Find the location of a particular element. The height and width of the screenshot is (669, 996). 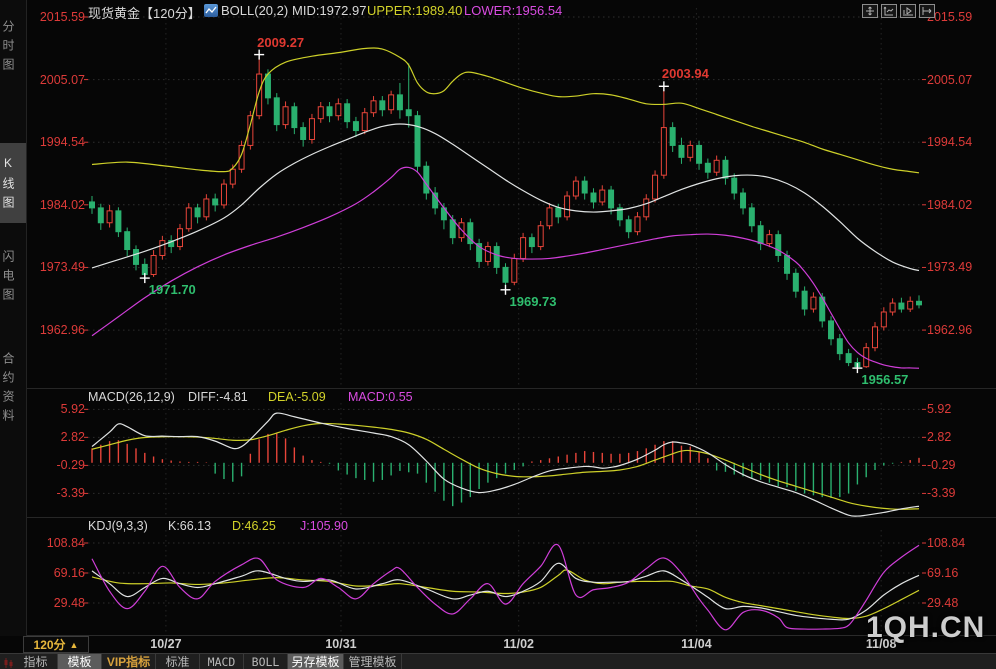

sidebar-item-3: 合约资料 is located at coordinates (13, 388).